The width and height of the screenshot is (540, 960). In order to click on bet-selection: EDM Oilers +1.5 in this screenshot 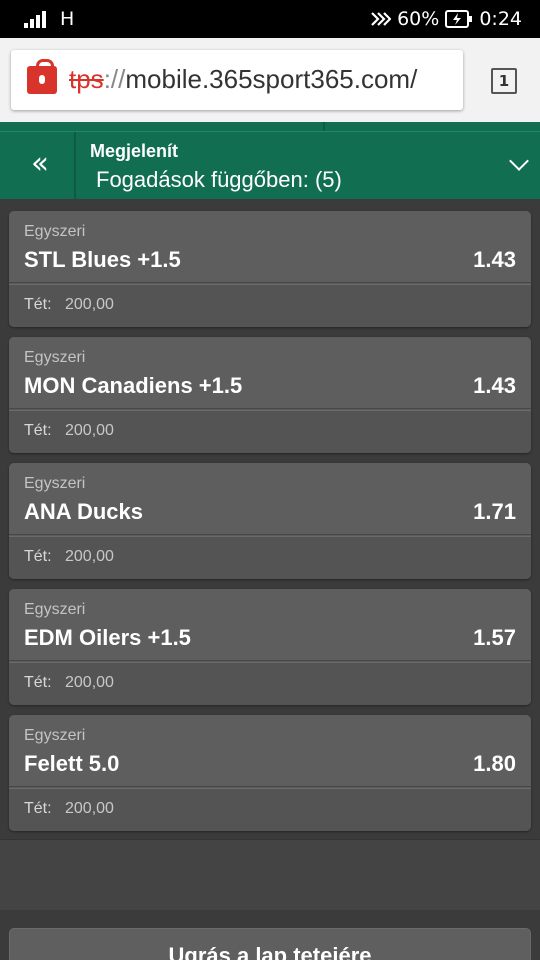, I will do `click(107, 637)`.